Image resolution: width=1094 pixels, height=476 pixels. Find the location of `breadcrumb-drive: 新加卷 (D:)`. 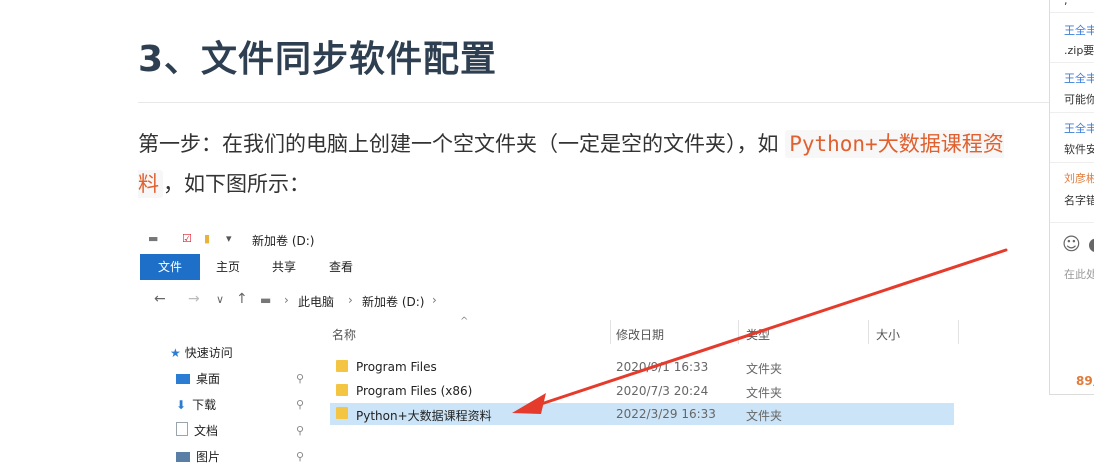

breadcrumb-drive: 新加卷 (D:) is located at coordinates (393, 301).